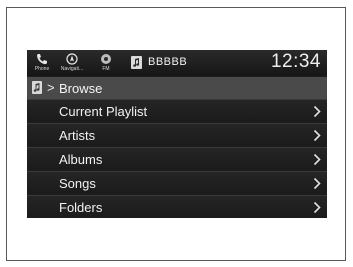  Describe the element at coordinates (77, 135) in the screenshot. I see `menu-item-label: Artists` at that location.